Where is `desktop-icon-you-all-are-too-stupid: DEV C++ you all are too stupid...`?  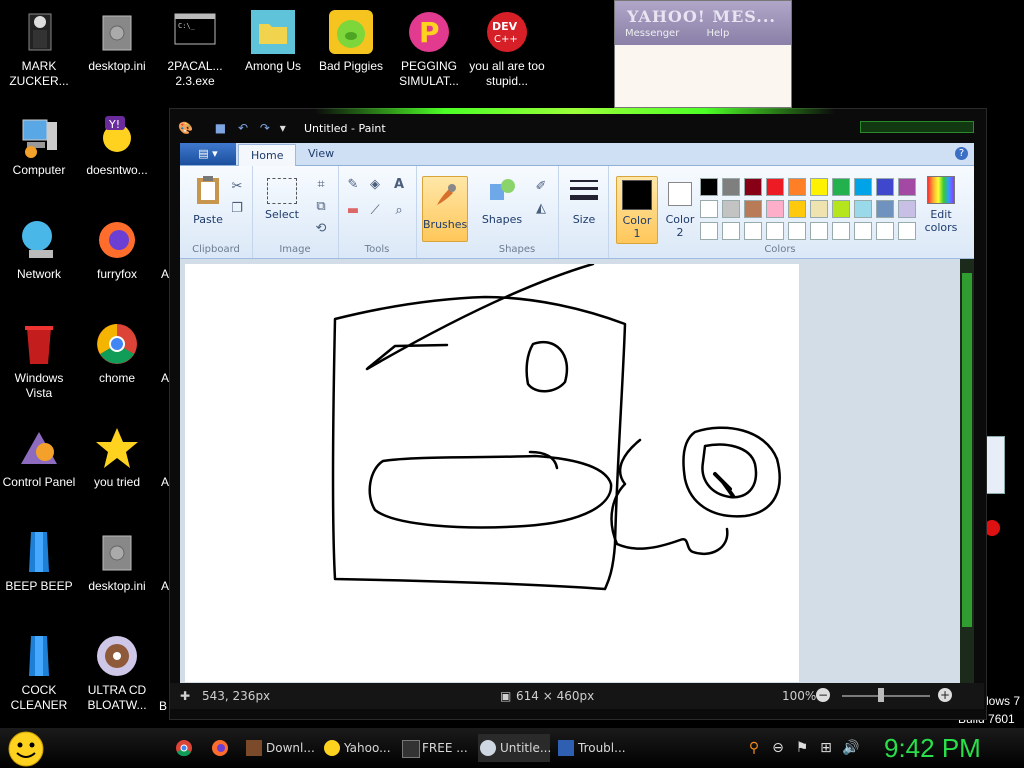
desktop-icon-you-all-are-too-stupid: DEV C++ you all are too stupid... is located at coordinates (507, 48).